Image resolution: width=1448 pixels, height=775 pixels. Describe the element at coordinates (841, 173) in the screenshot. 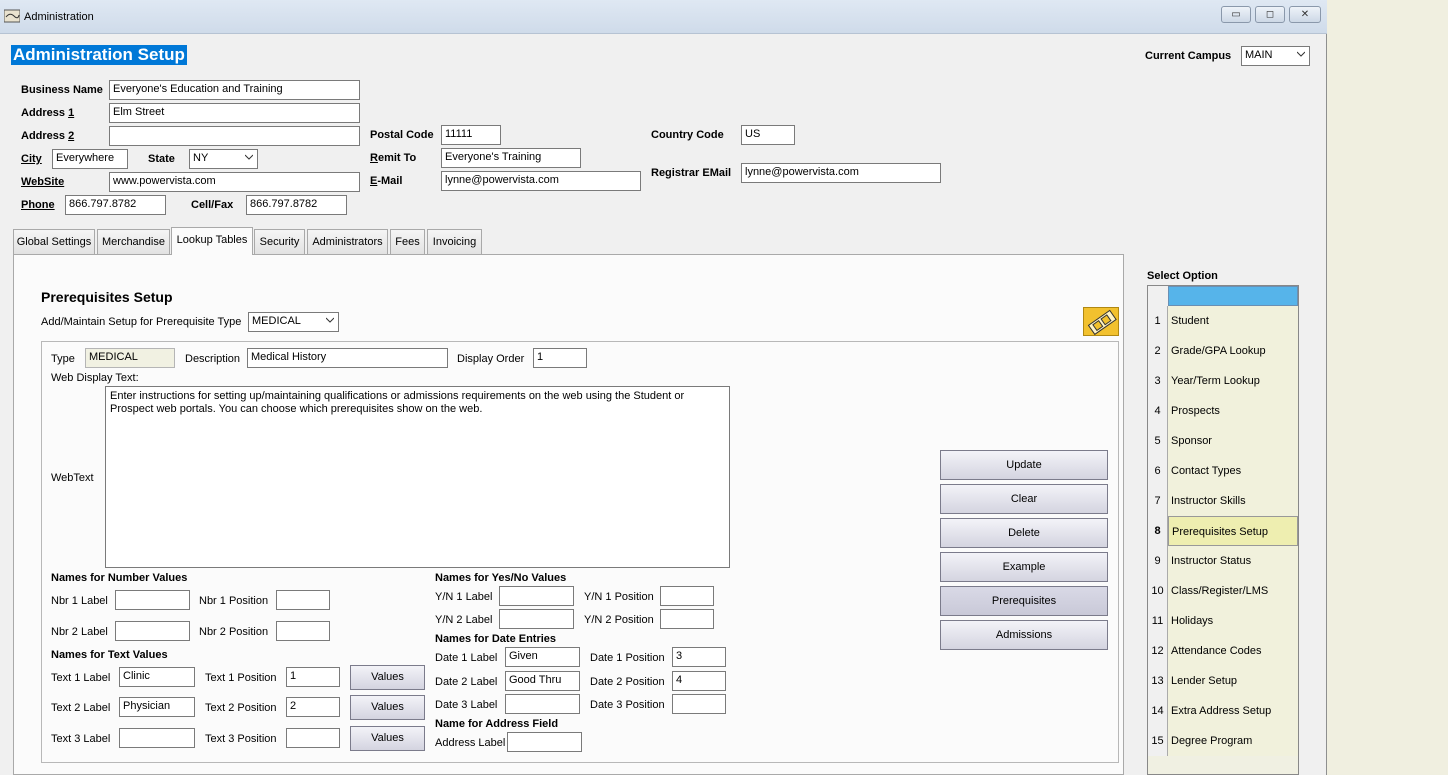

I see `registrar-field: lynne@powervista.com` at that location.